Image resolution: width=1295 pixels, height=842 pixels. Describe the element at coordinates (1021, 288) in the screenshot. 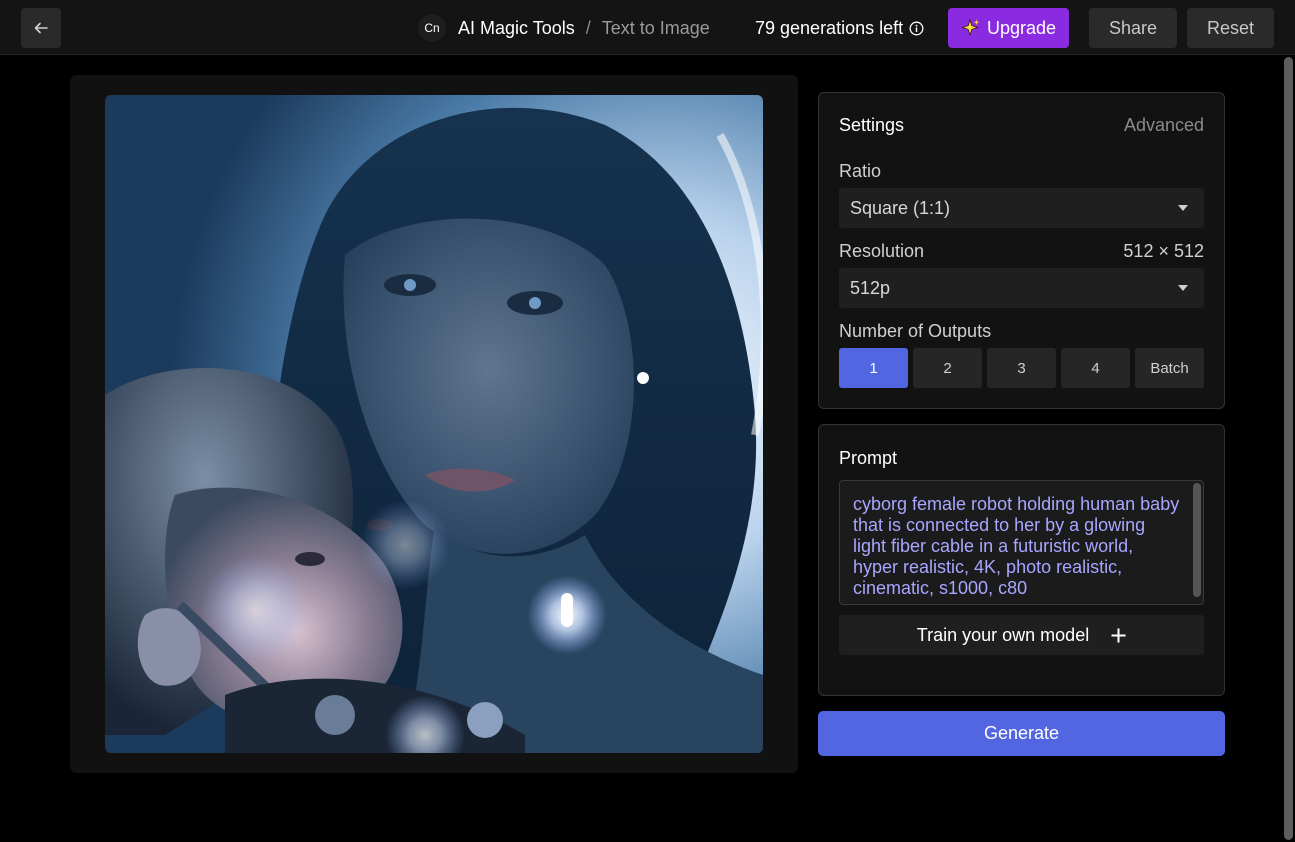

I see `resolution-select: 512p` at that location.